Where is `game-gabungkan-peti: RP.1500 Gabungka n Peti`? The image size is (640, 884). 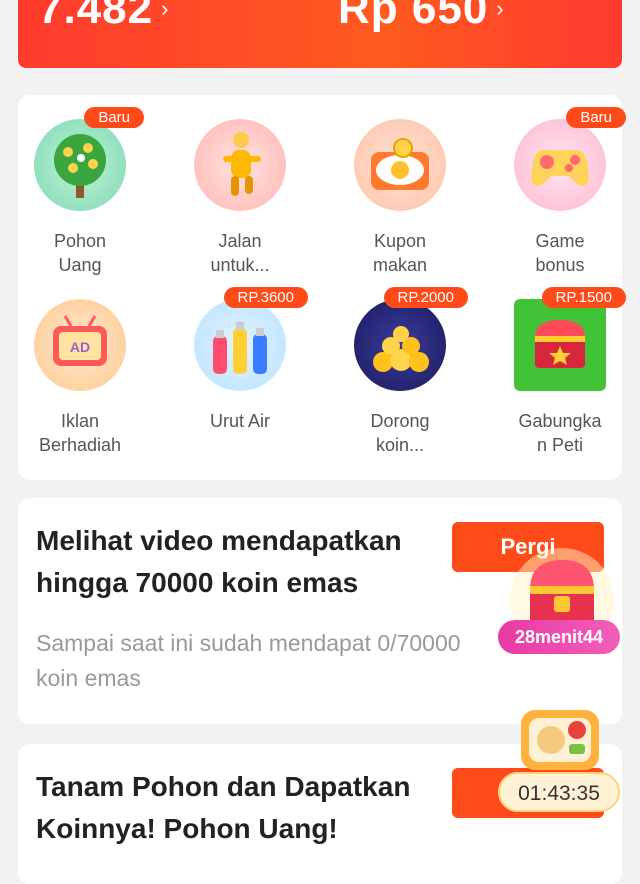
game-gabungkan-peti: RP.1500 Gabungka n Peti is located at coordinates (560, 372).